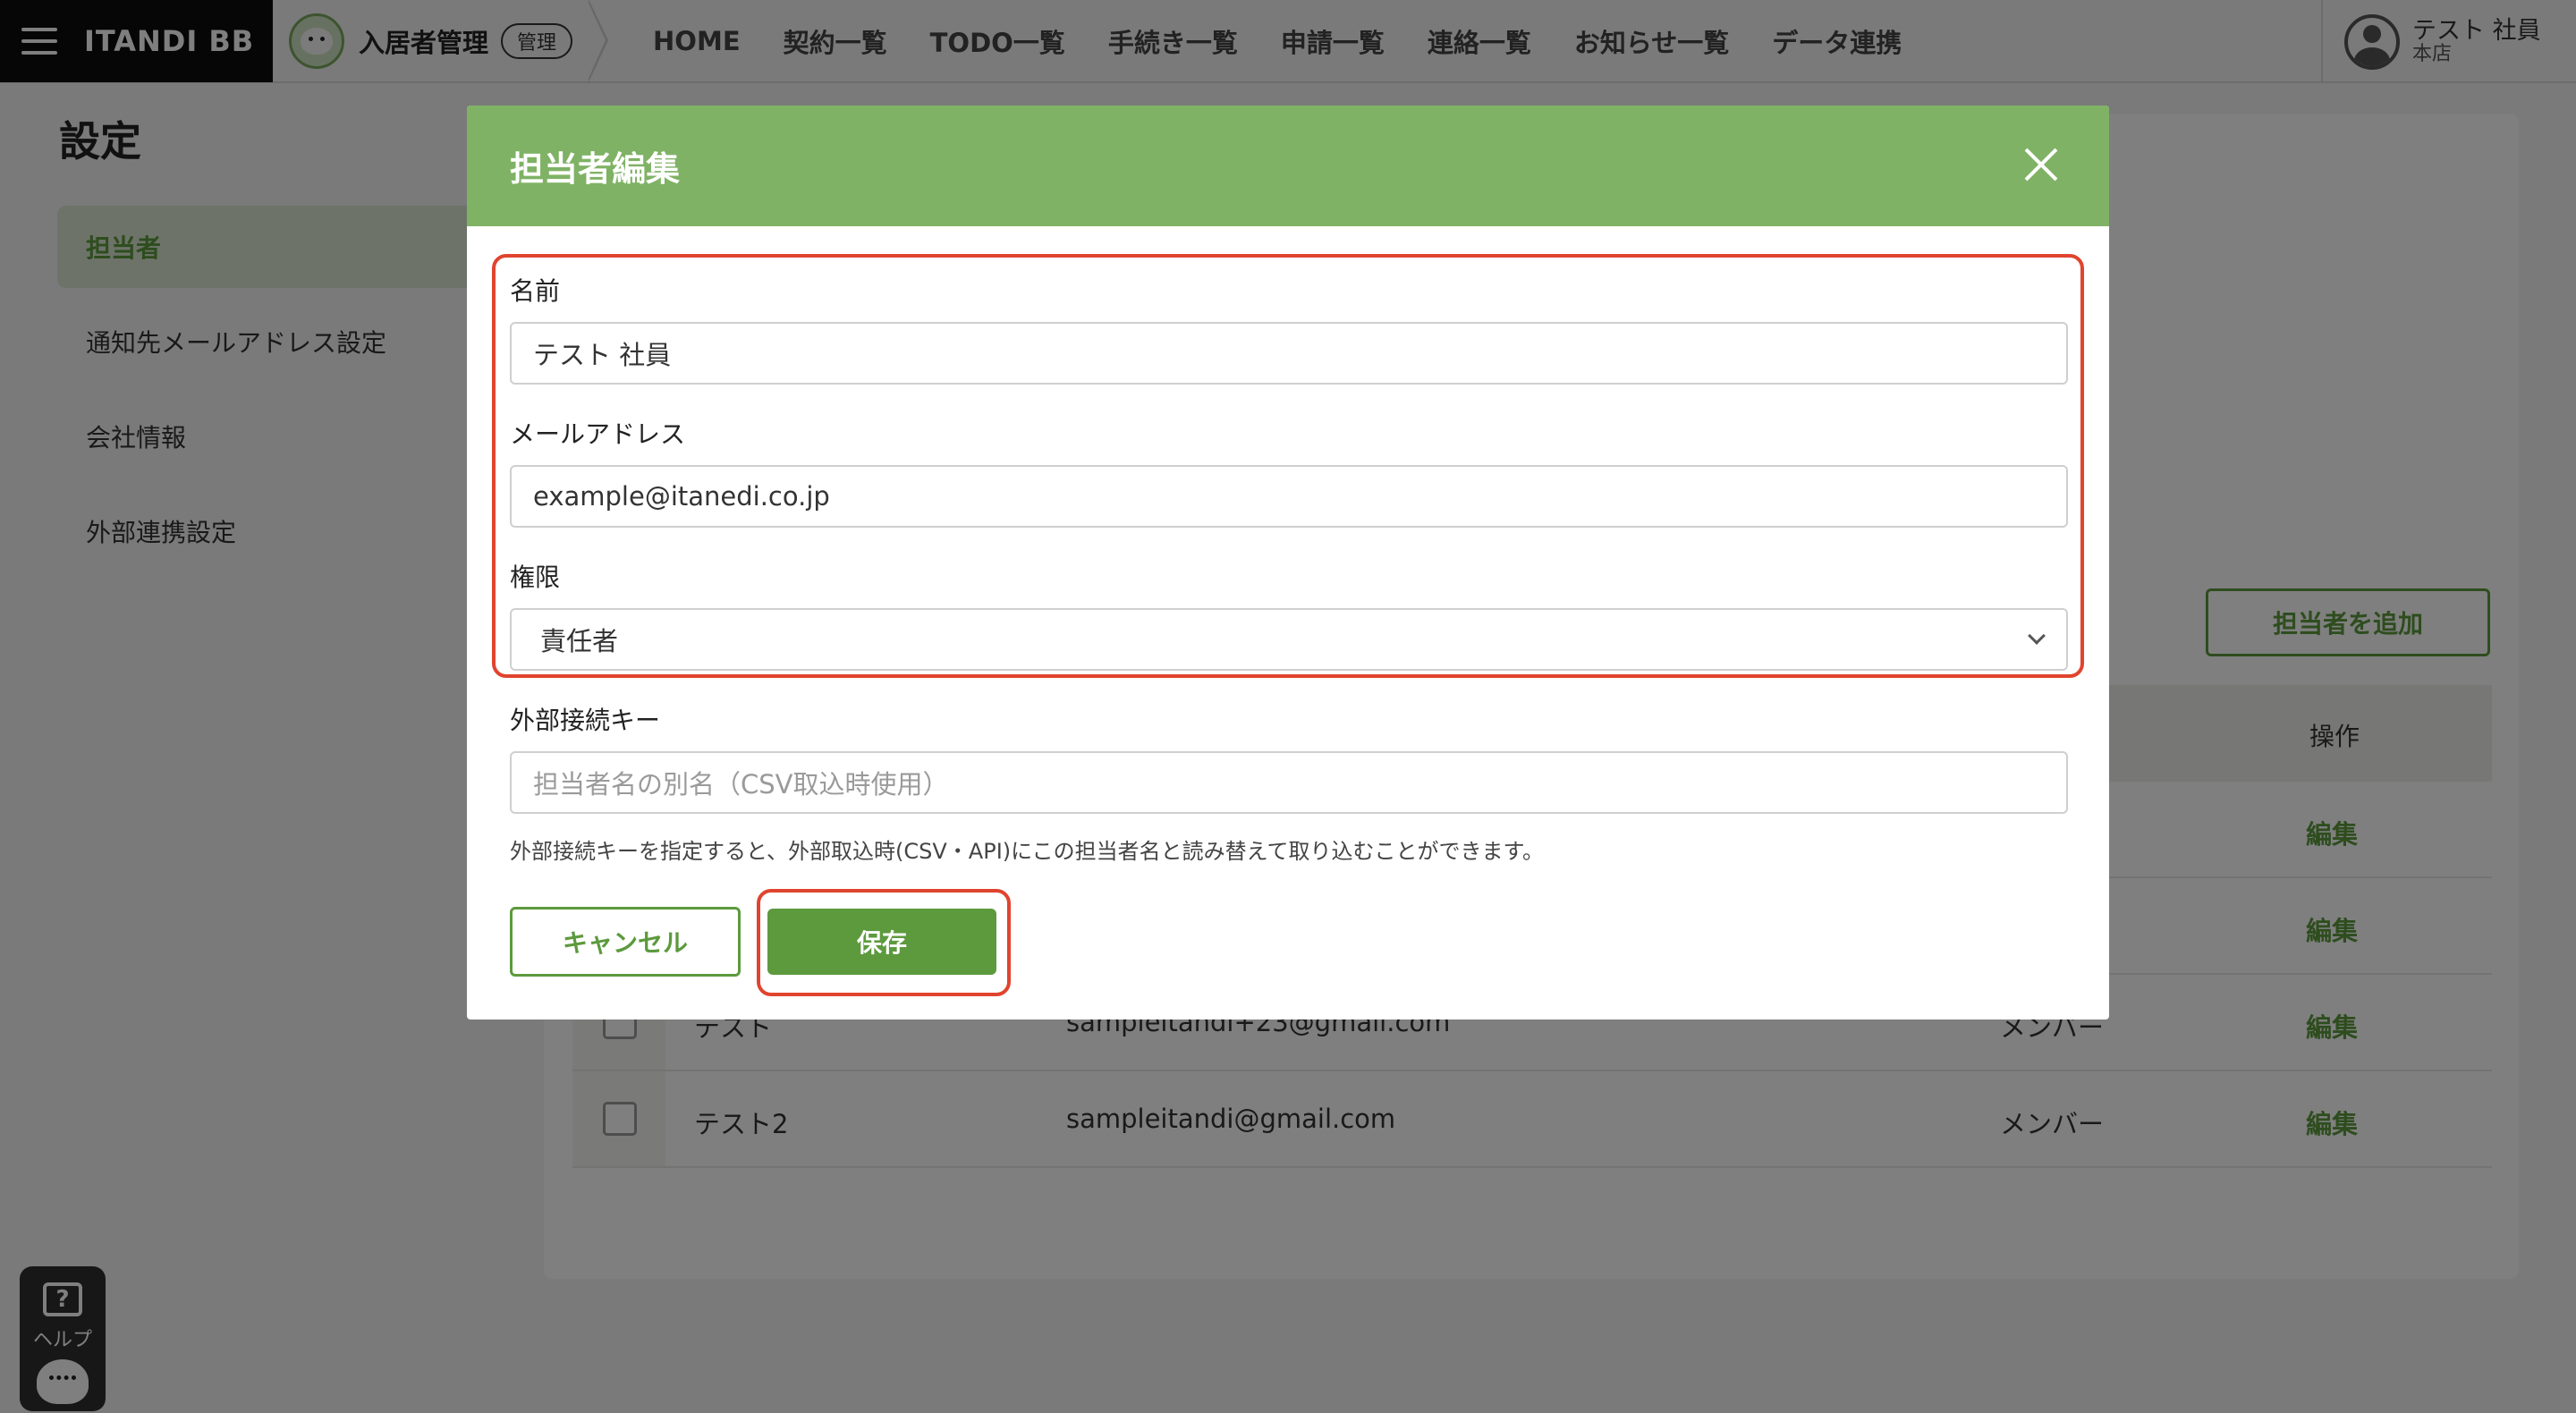 The height and width of the screenshot is (1413, 2576). What do you see at coordinates (625, 942) in the screenshot?
I see `cancel-button: キャンセル` at bounding box center [625, 942].